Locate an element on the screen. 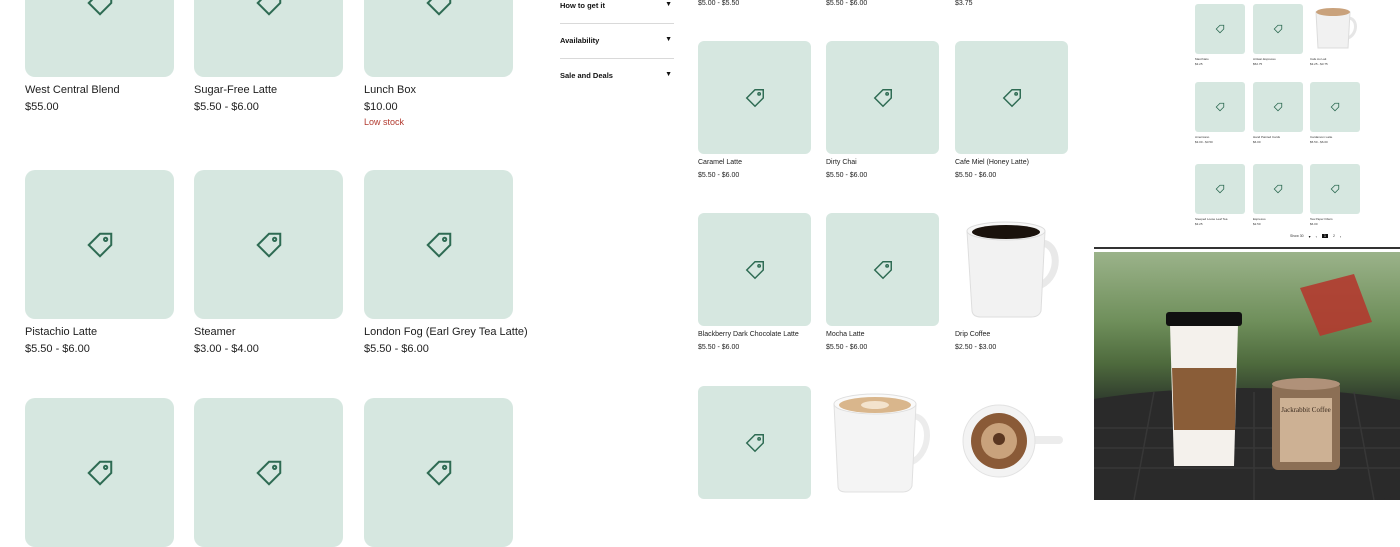 Image resolution: width=1400 pixels, height=547 pixels. page-link: 2 is located at coordinates (1334, 236).